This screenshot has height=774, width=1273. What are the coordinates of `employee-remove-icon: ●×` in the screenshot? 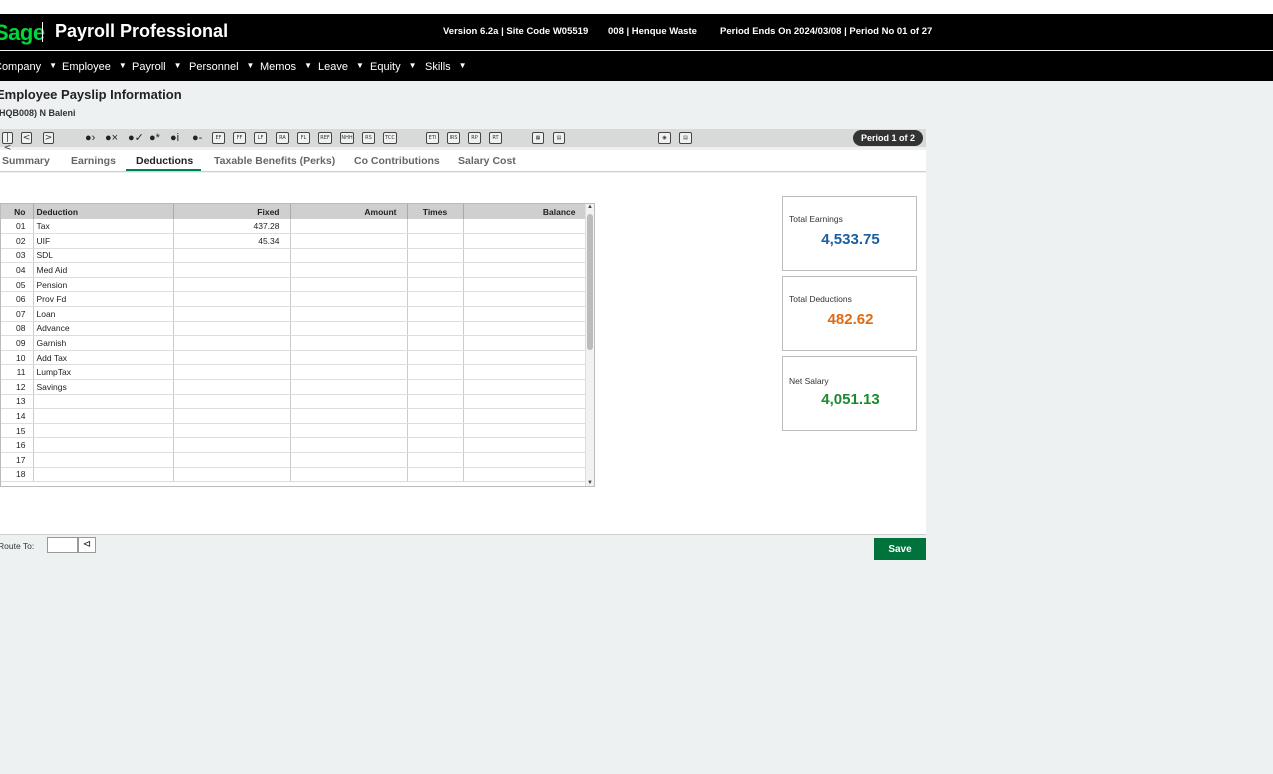 It's located at (111, 138).